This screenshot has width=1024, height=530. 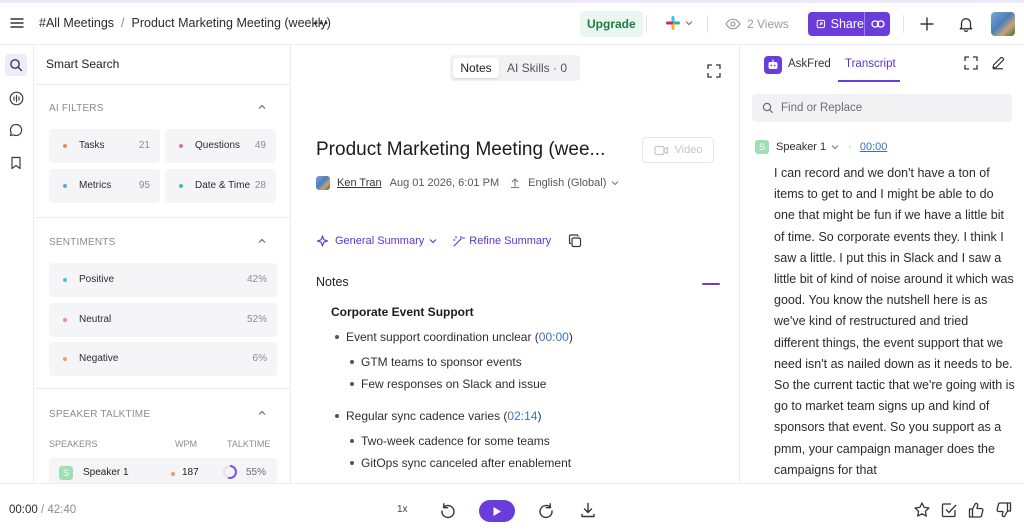 I want to click on current-time: 00:00, so click(x=23, y=510).